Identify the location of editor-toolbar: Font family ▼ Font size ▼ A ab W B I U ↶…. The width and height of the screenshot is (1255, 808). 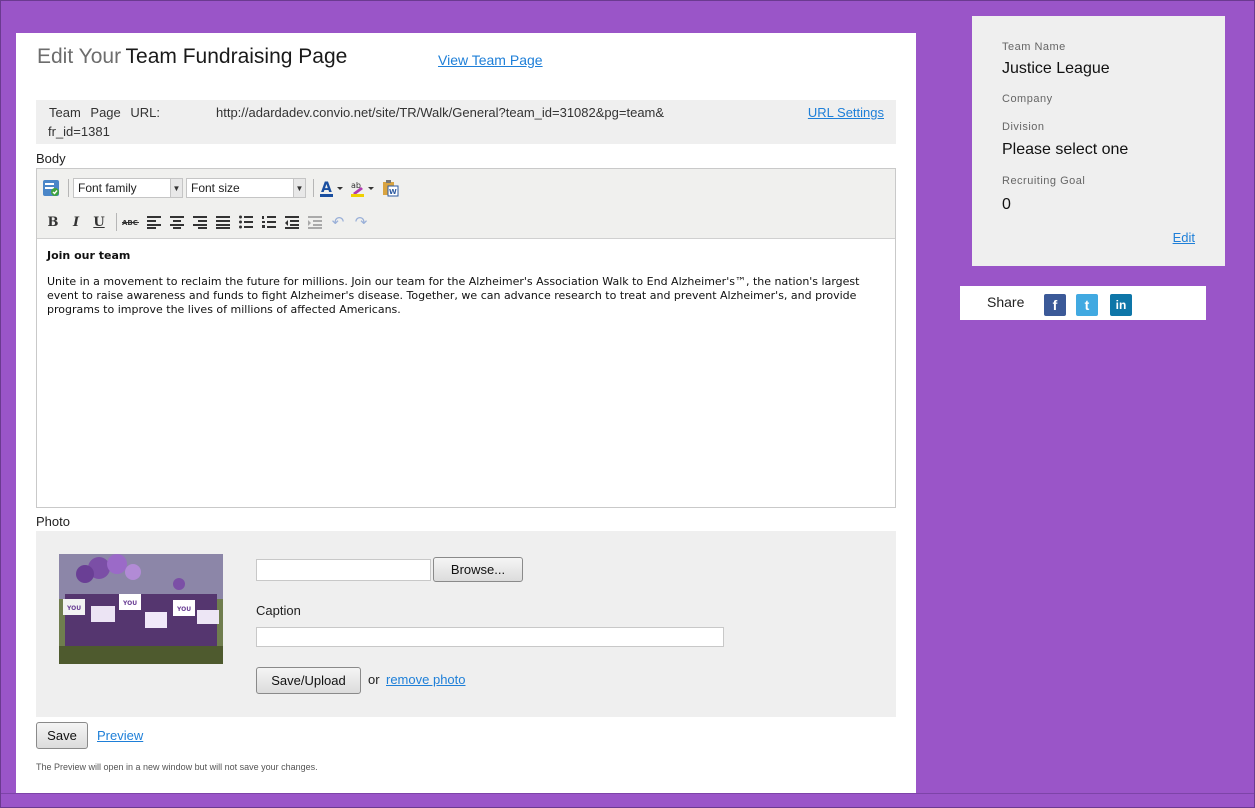
(466, 204).